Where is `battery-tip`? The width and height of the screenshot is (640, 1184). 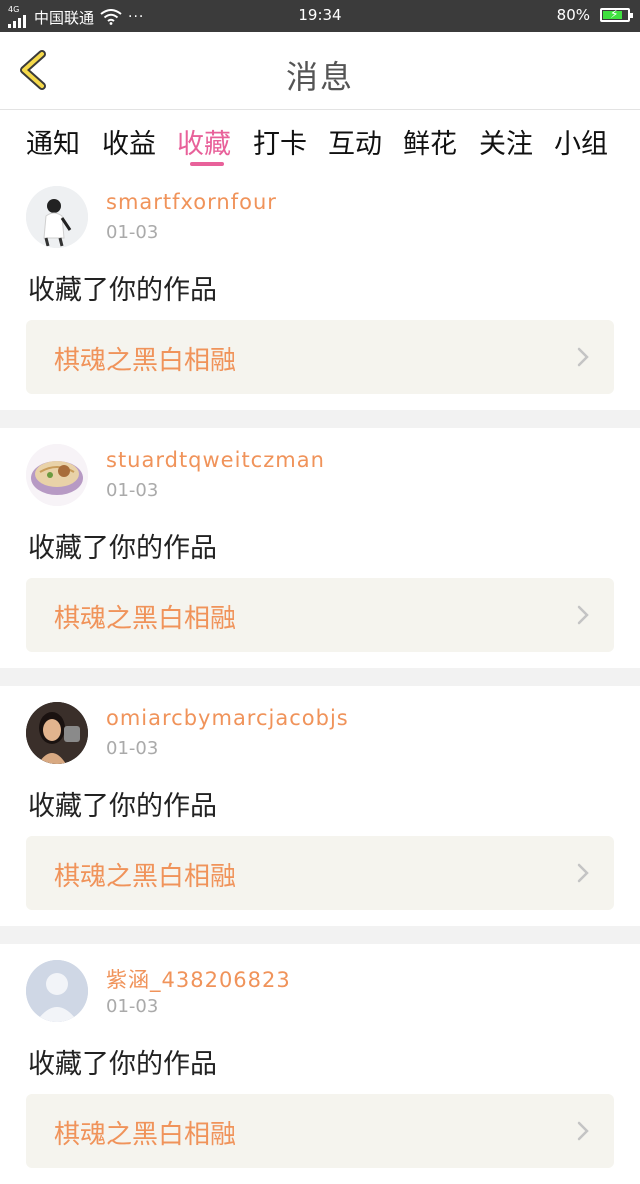 battery-tip is located at coordinates (631, 15).